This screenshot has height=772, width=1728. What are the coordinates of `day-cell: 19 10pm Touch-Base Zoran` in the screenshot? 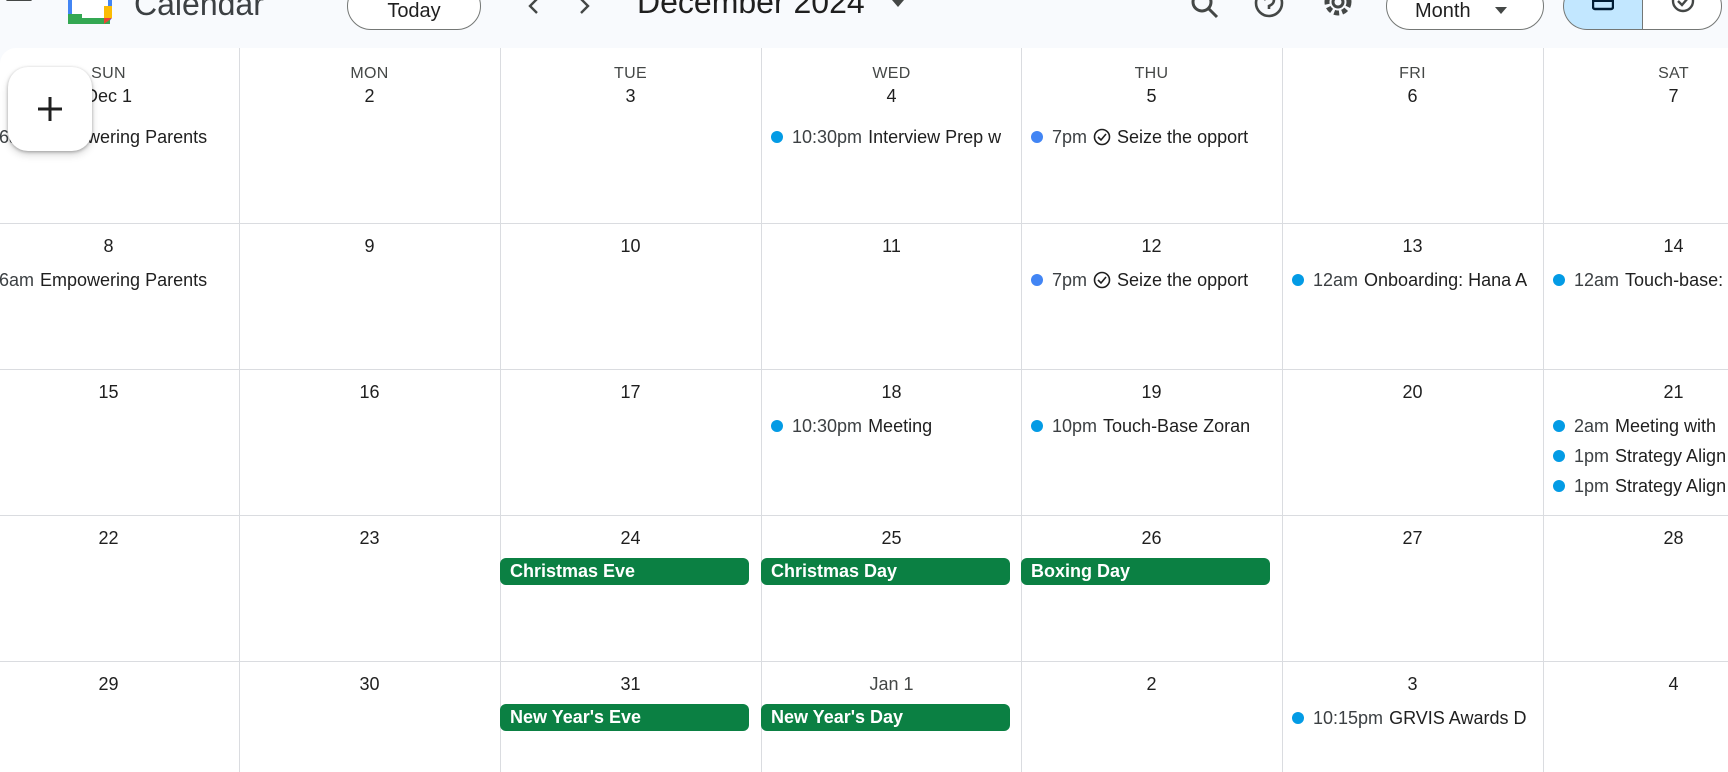 It's located at (1151, 442).